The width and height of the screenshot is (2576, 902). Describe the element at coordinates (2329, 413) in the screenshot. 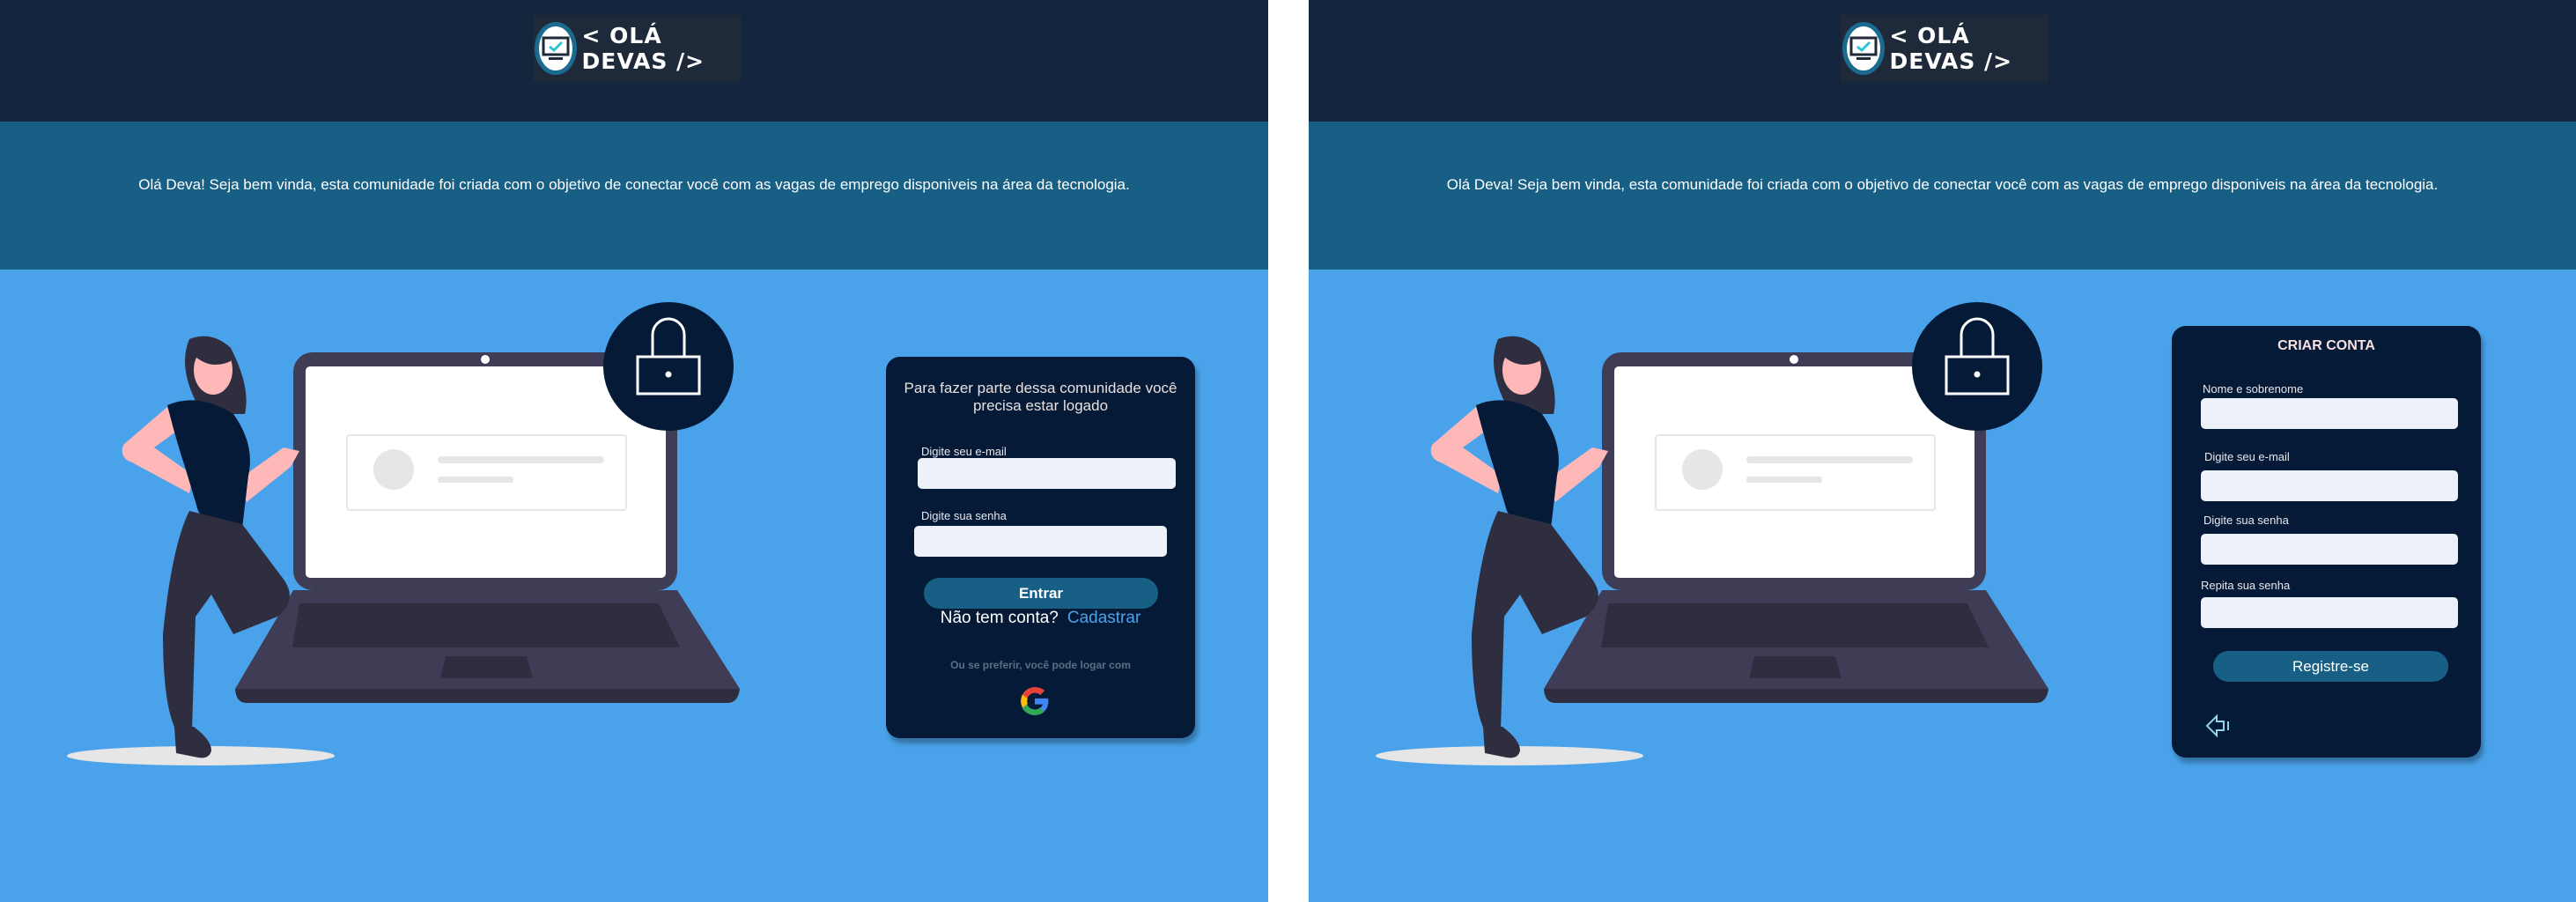

I see `name-field` at that location.